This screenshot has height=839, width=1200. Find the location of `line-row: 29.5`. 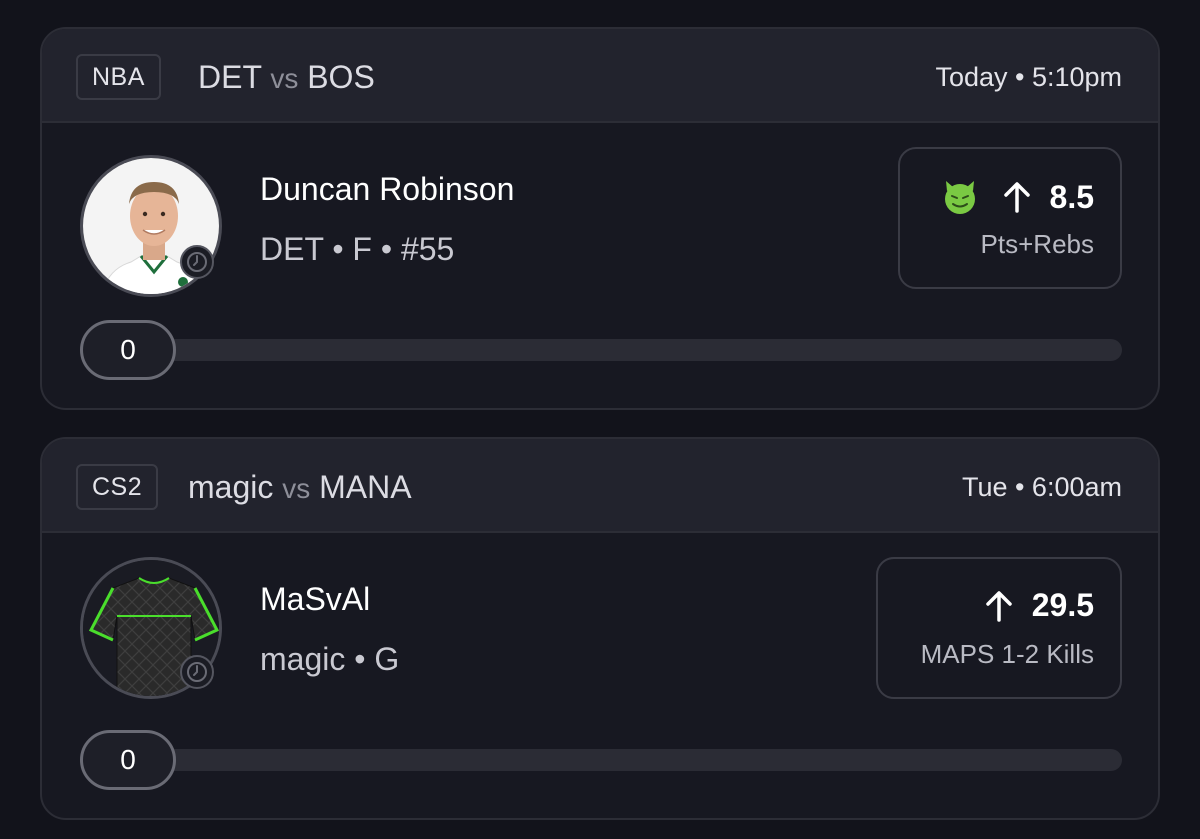

line-row: 29.5 is located at coordinates (1039, 605).